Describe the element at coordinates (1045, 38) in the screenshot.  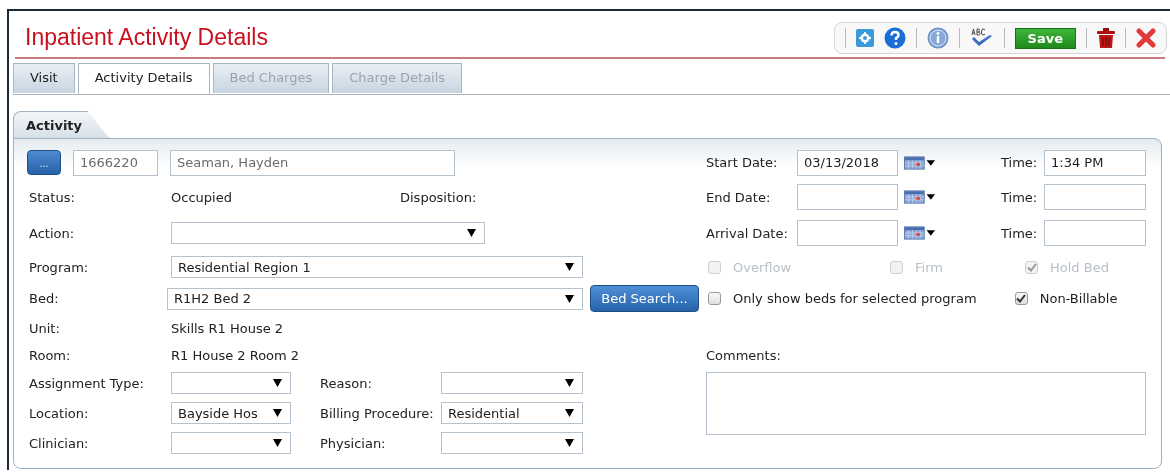
I see `save-button: Save` at that location.